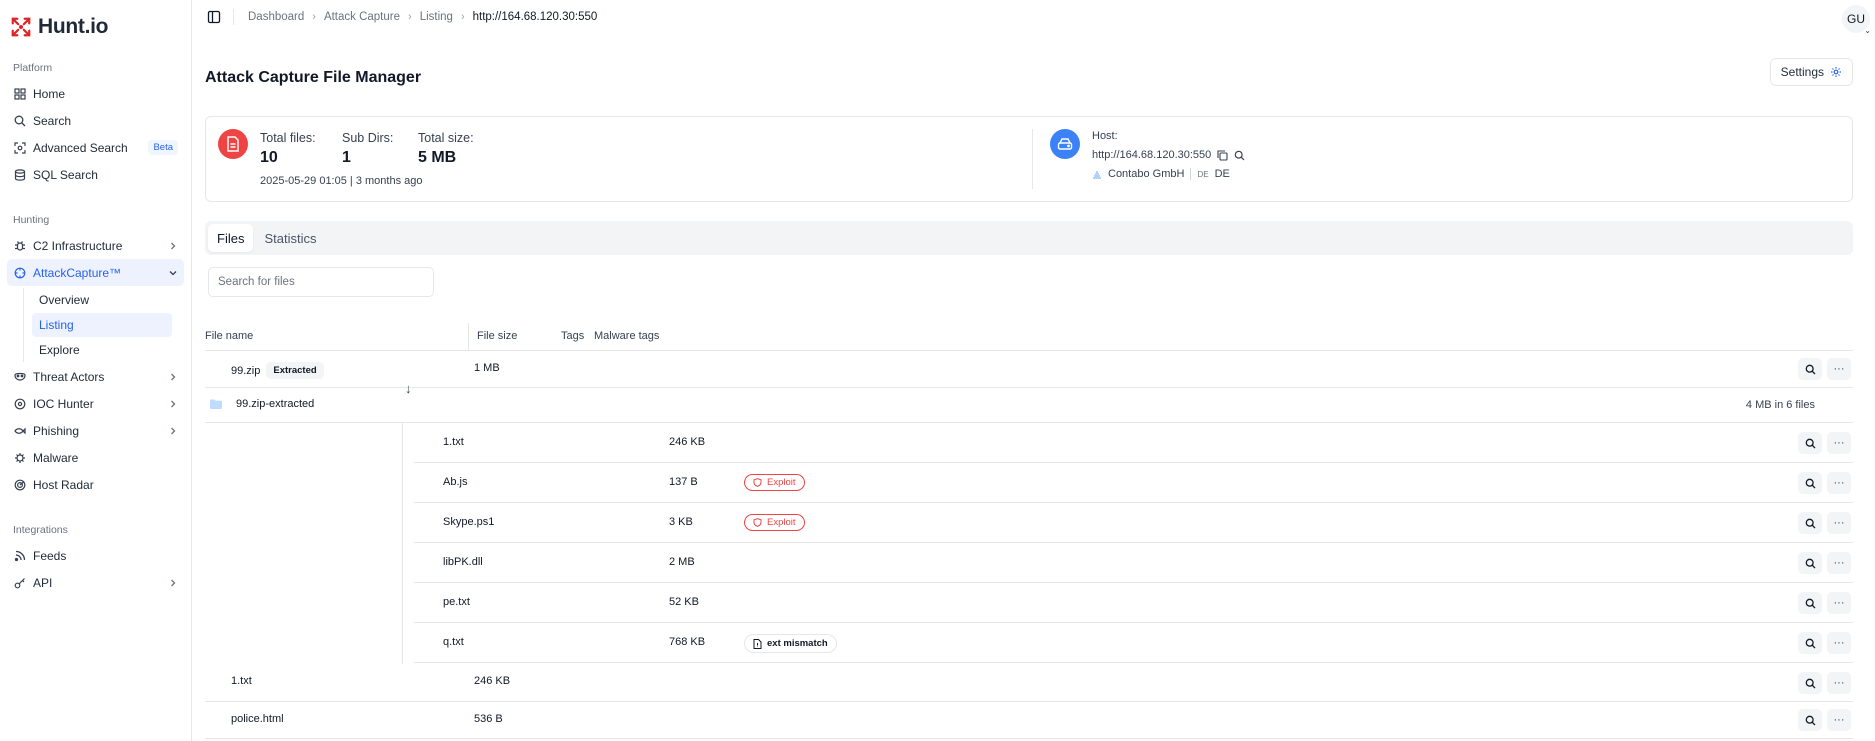  Describe the element at coordinates (276, 17) in the screenshot. I see `breadcrumb-dashboard: Dashboard` at that location.